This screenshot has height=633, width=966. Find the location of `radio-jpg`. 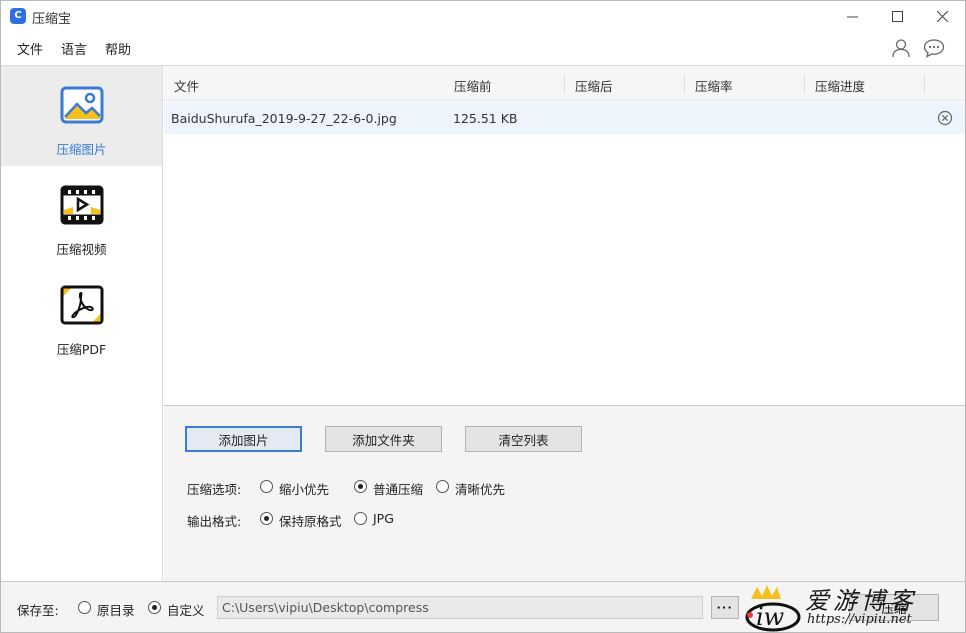

radio-jpg is located at coordinates (360, 518).